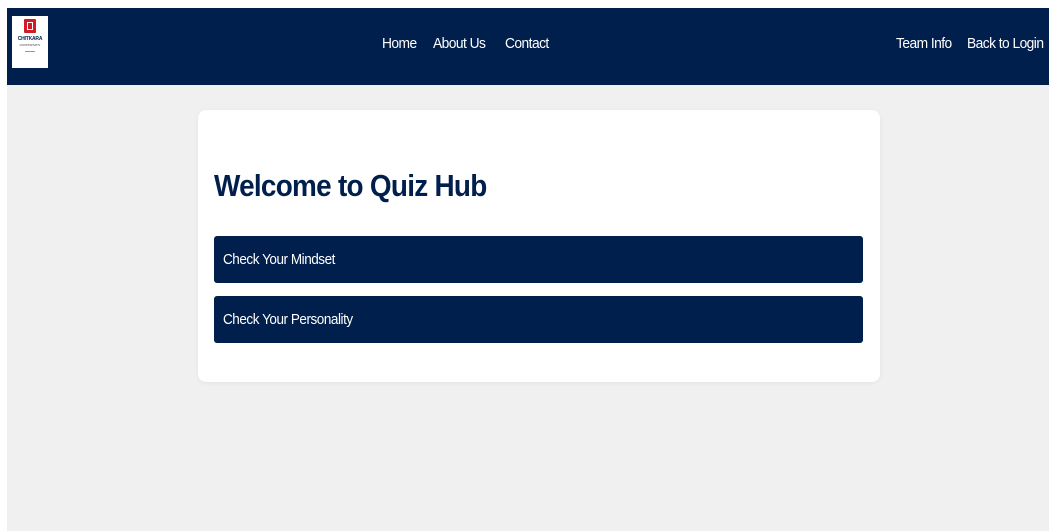 The height and width of the screenshot is (531, 1049). I want to click on nav-about-link: About Us, so click(465, 44).